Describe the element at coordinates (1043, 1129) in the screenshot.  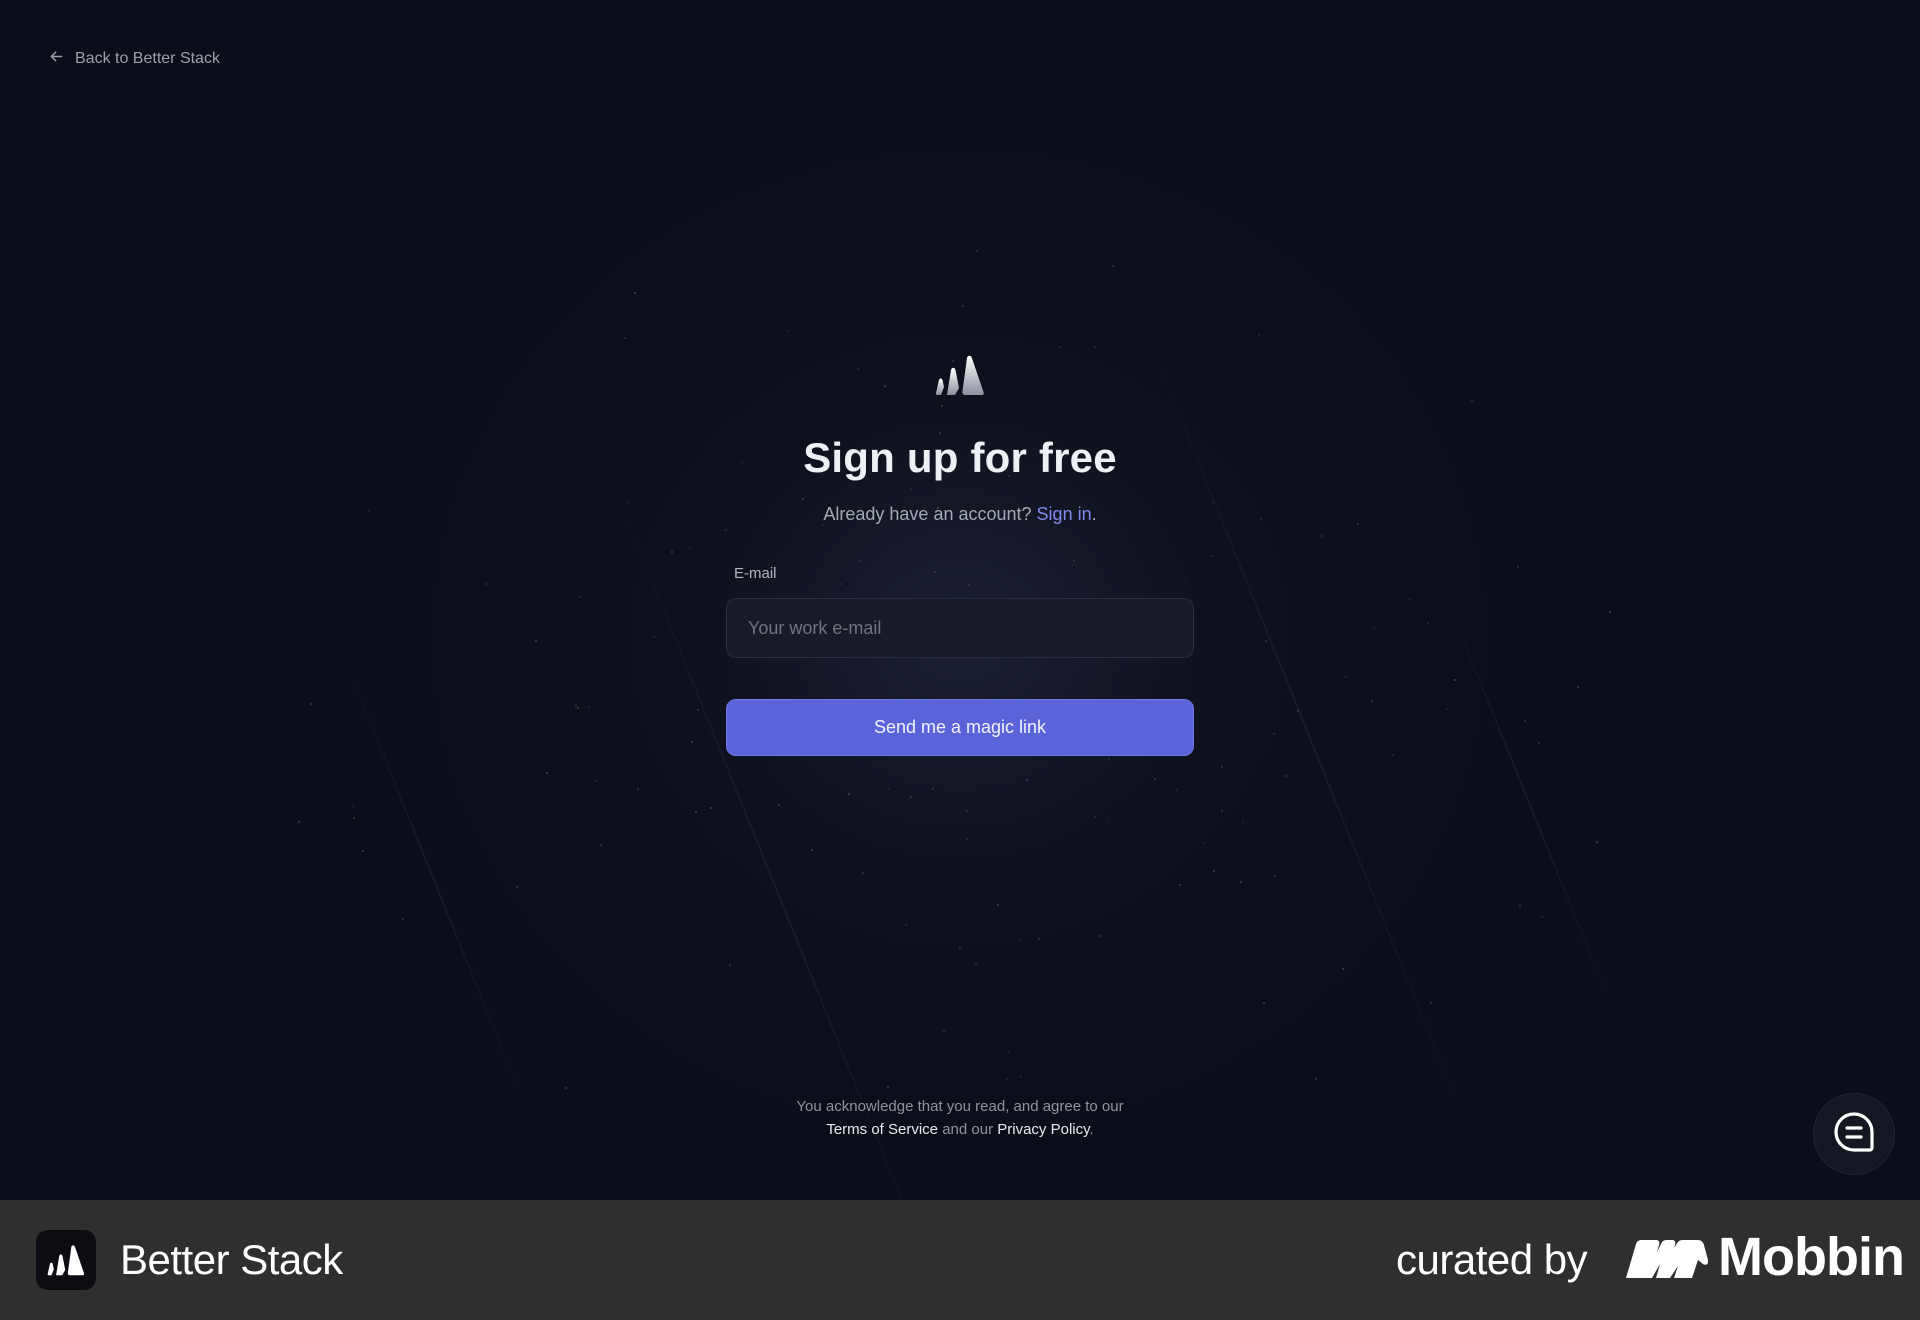
I see `privacy-policy-link: Privacy Policy` at that location.